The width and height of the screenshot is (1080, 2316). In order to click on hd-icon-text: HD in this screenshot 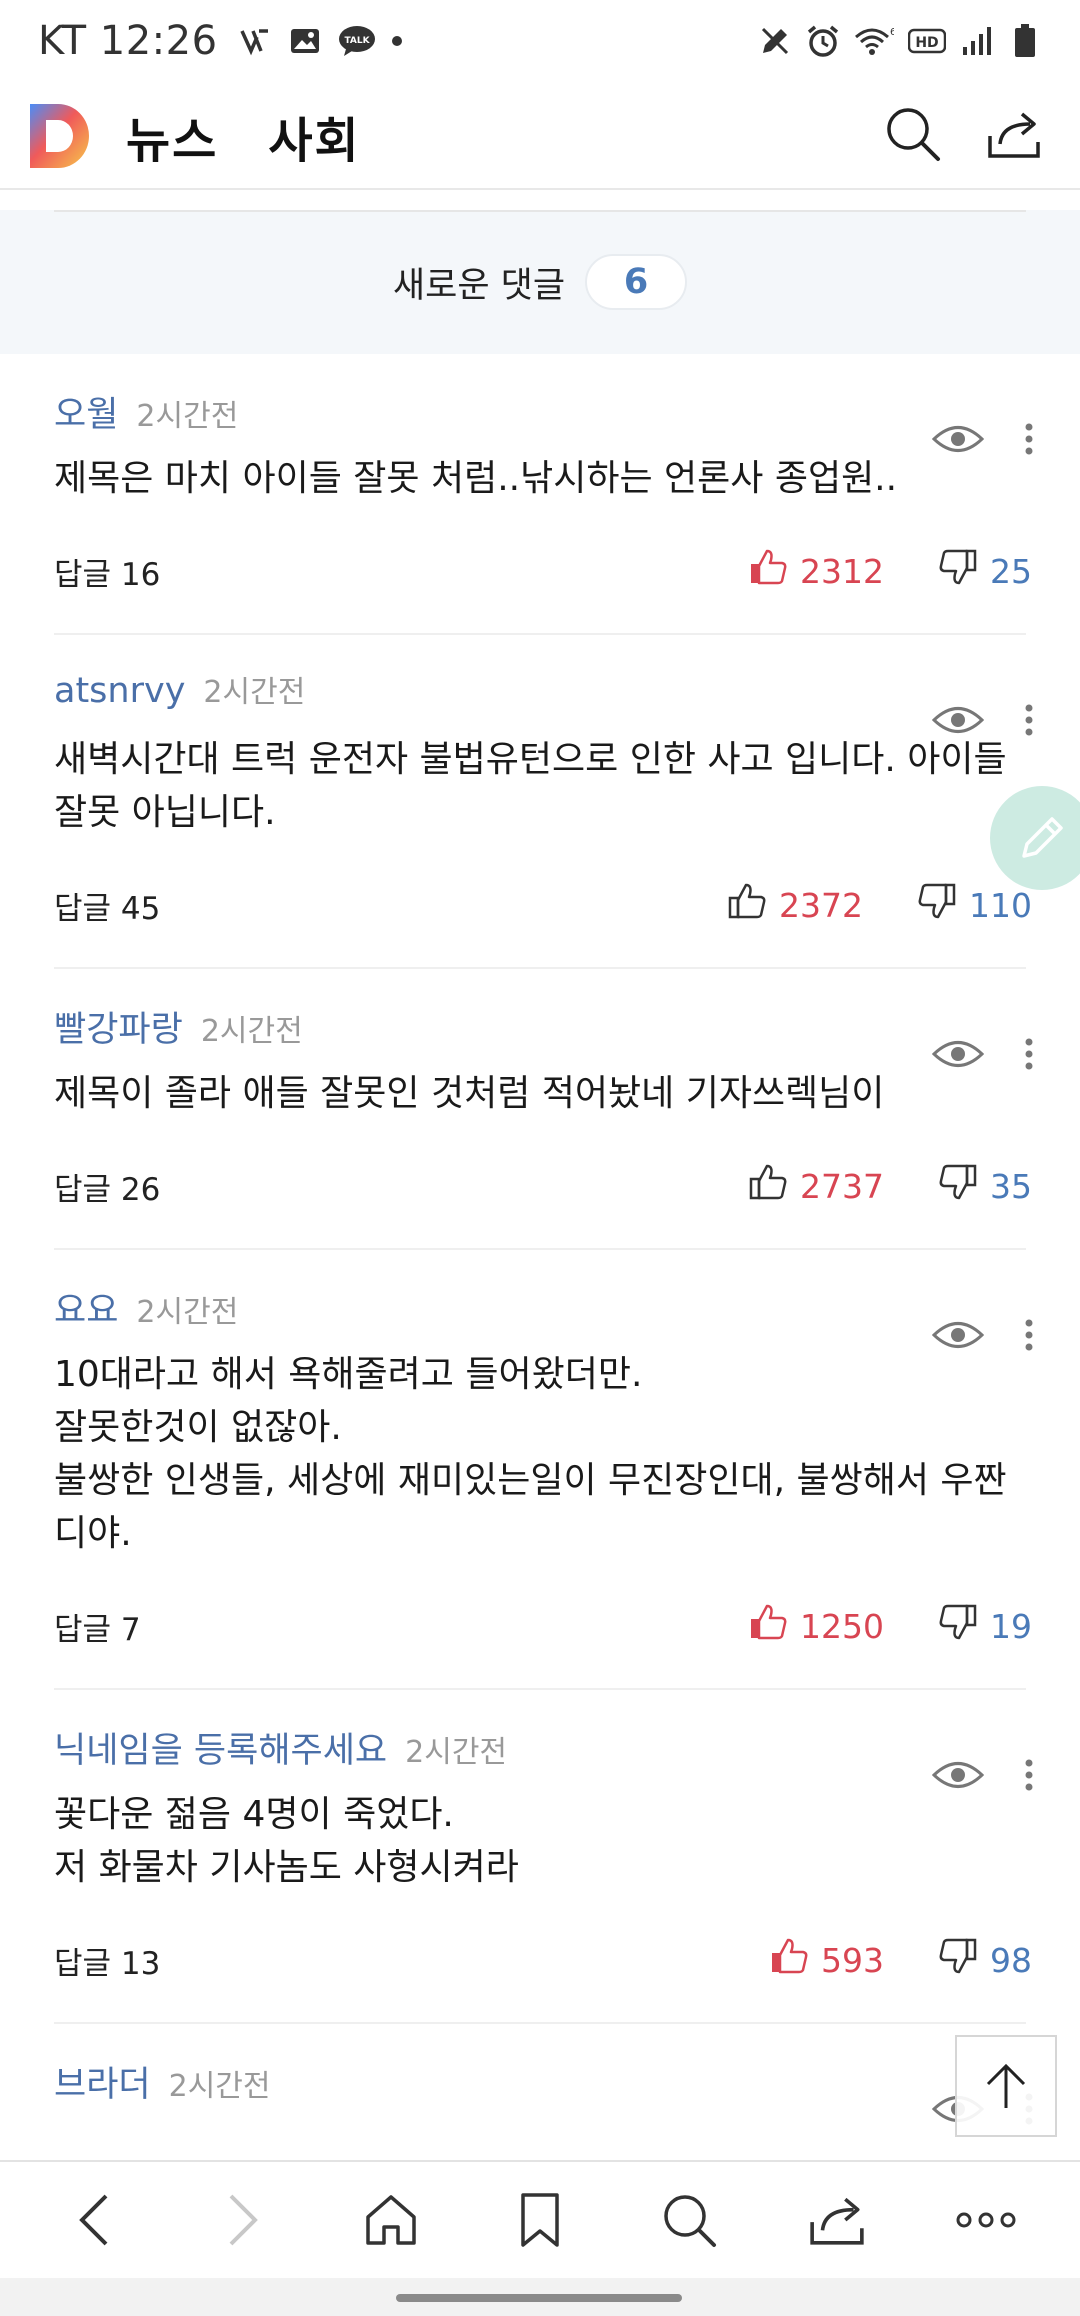, I will do `click(926, 43)`.